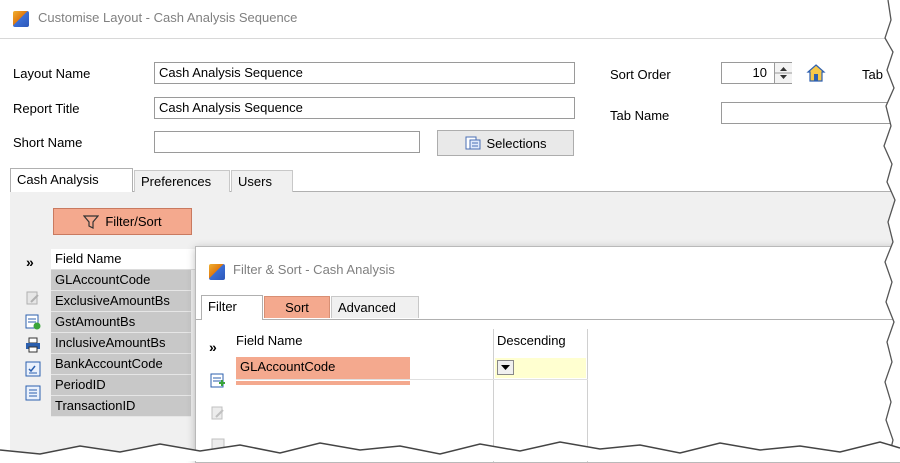  What do you see at coordinates (516, 143) in the screenshot?
I see `selections-label: Selections` at bounding box center [516, 143].